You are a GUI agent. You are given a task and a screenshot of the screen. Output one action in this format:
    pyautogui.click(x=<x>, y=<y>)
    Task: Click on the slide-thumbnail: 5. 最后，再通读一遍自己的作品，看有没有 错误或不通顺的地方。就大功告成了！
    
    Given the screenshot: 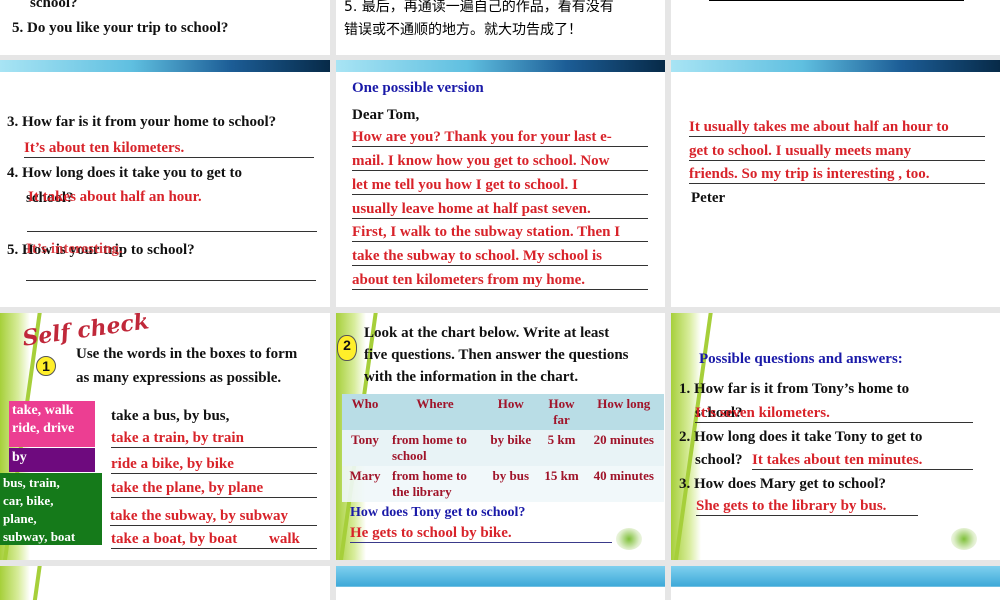 What is the action you would take?
    pyautogui.click(x=500, y=27)
    